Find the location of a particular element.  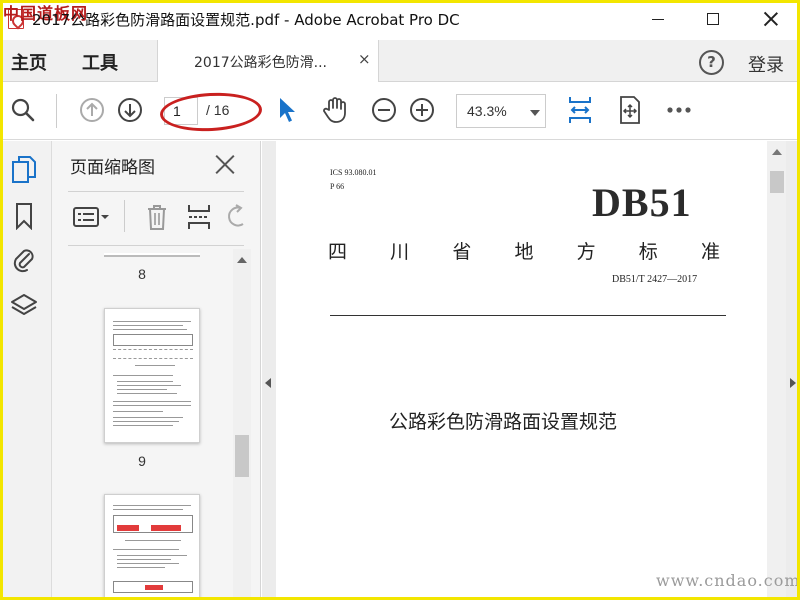

search-icon is located at coordinates (23, 110).